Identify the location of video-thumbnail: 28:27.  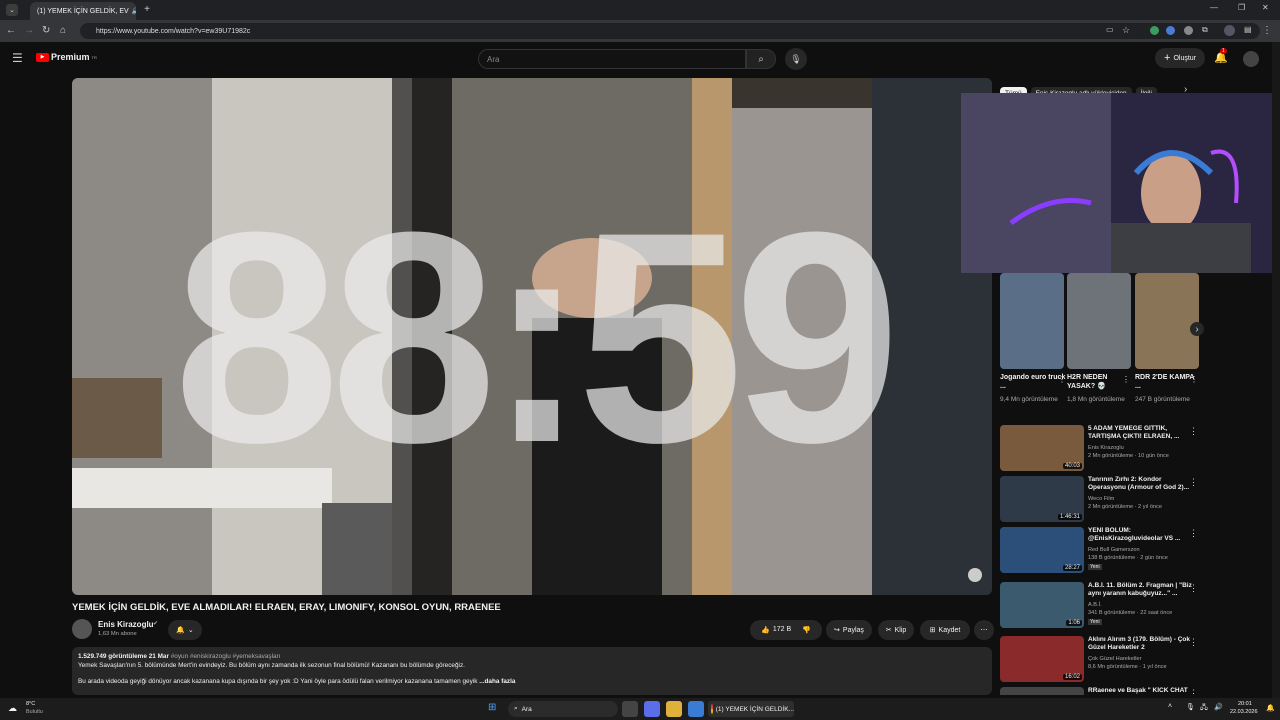
(1042, 550).